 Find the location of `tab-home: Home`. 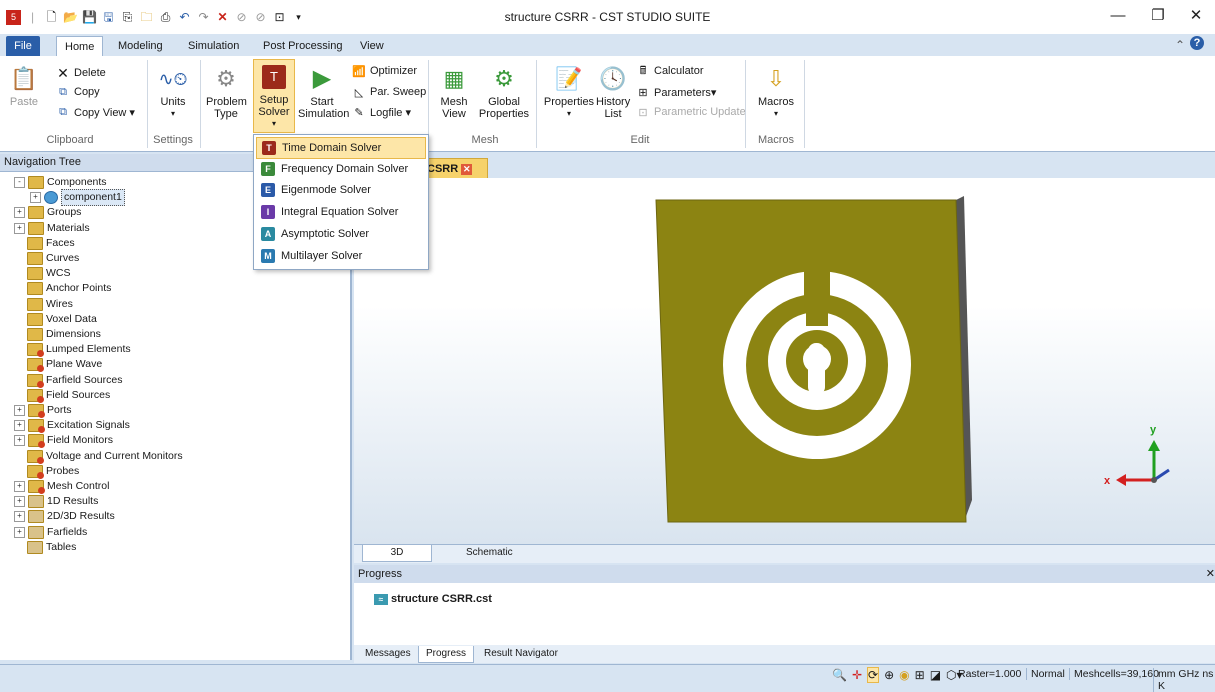

tab-home: Home is located at coordinates (80, 47).